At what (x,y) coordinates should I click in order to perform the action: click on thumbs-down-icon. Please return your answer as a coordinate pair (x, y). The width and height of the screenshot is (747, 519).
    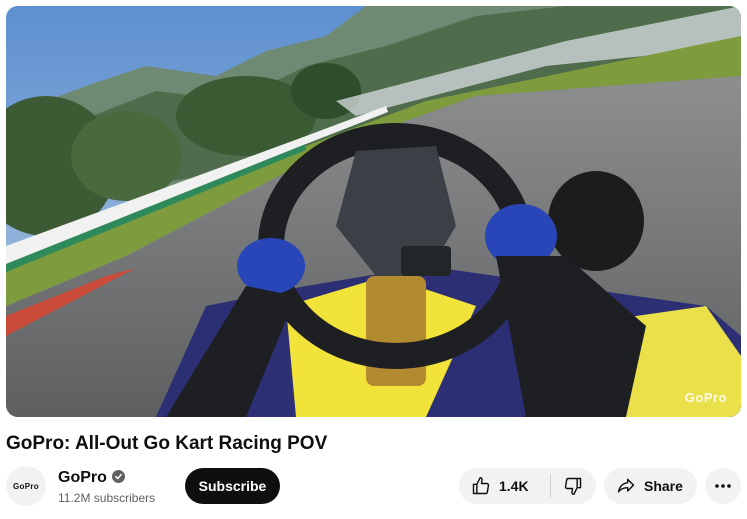
    Looking at the image, I should click on (573, 486).